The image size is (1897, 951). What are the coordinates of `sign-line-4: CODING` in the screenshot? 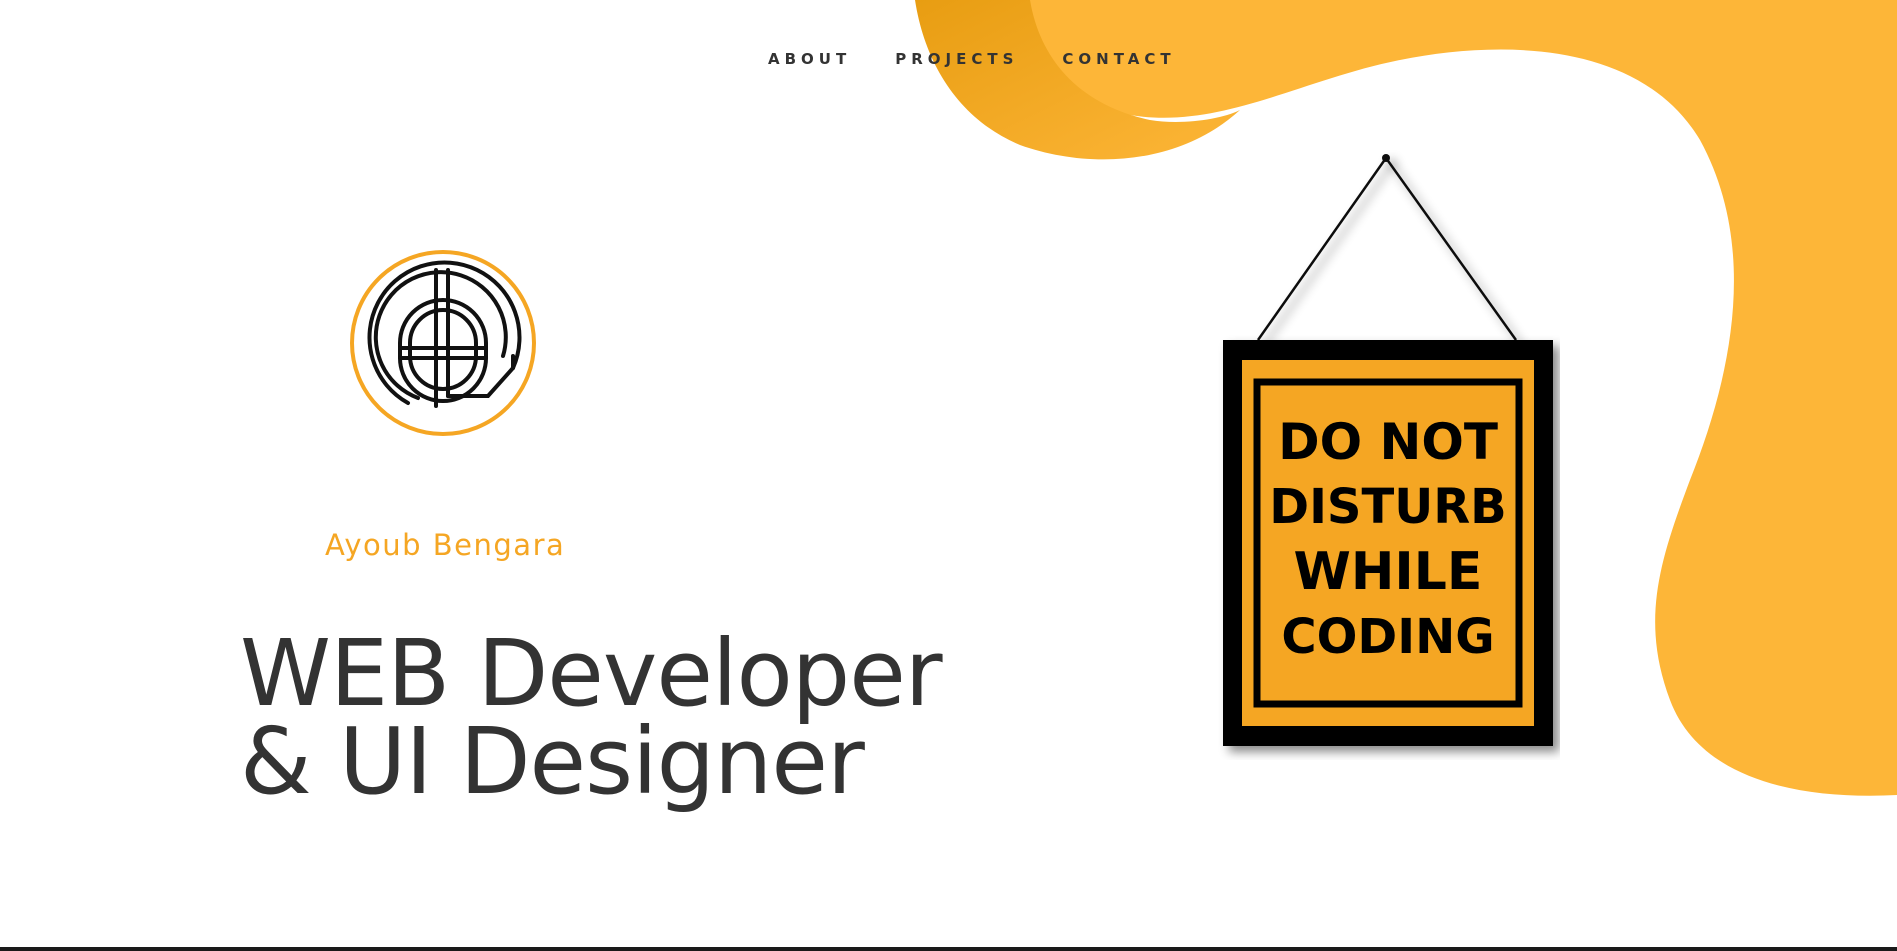 It's located at (1387, 637).